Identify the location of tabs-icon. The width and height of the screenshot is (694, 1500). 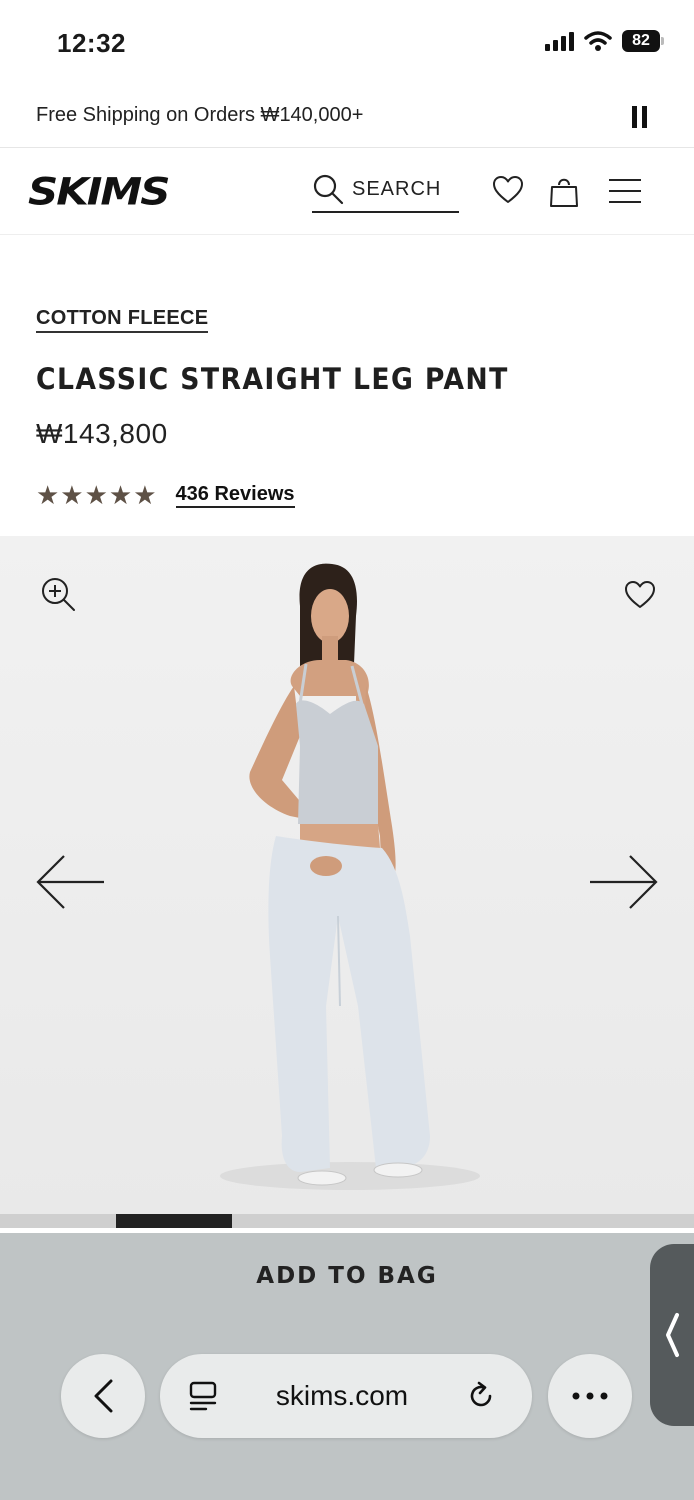
(203, 1396).